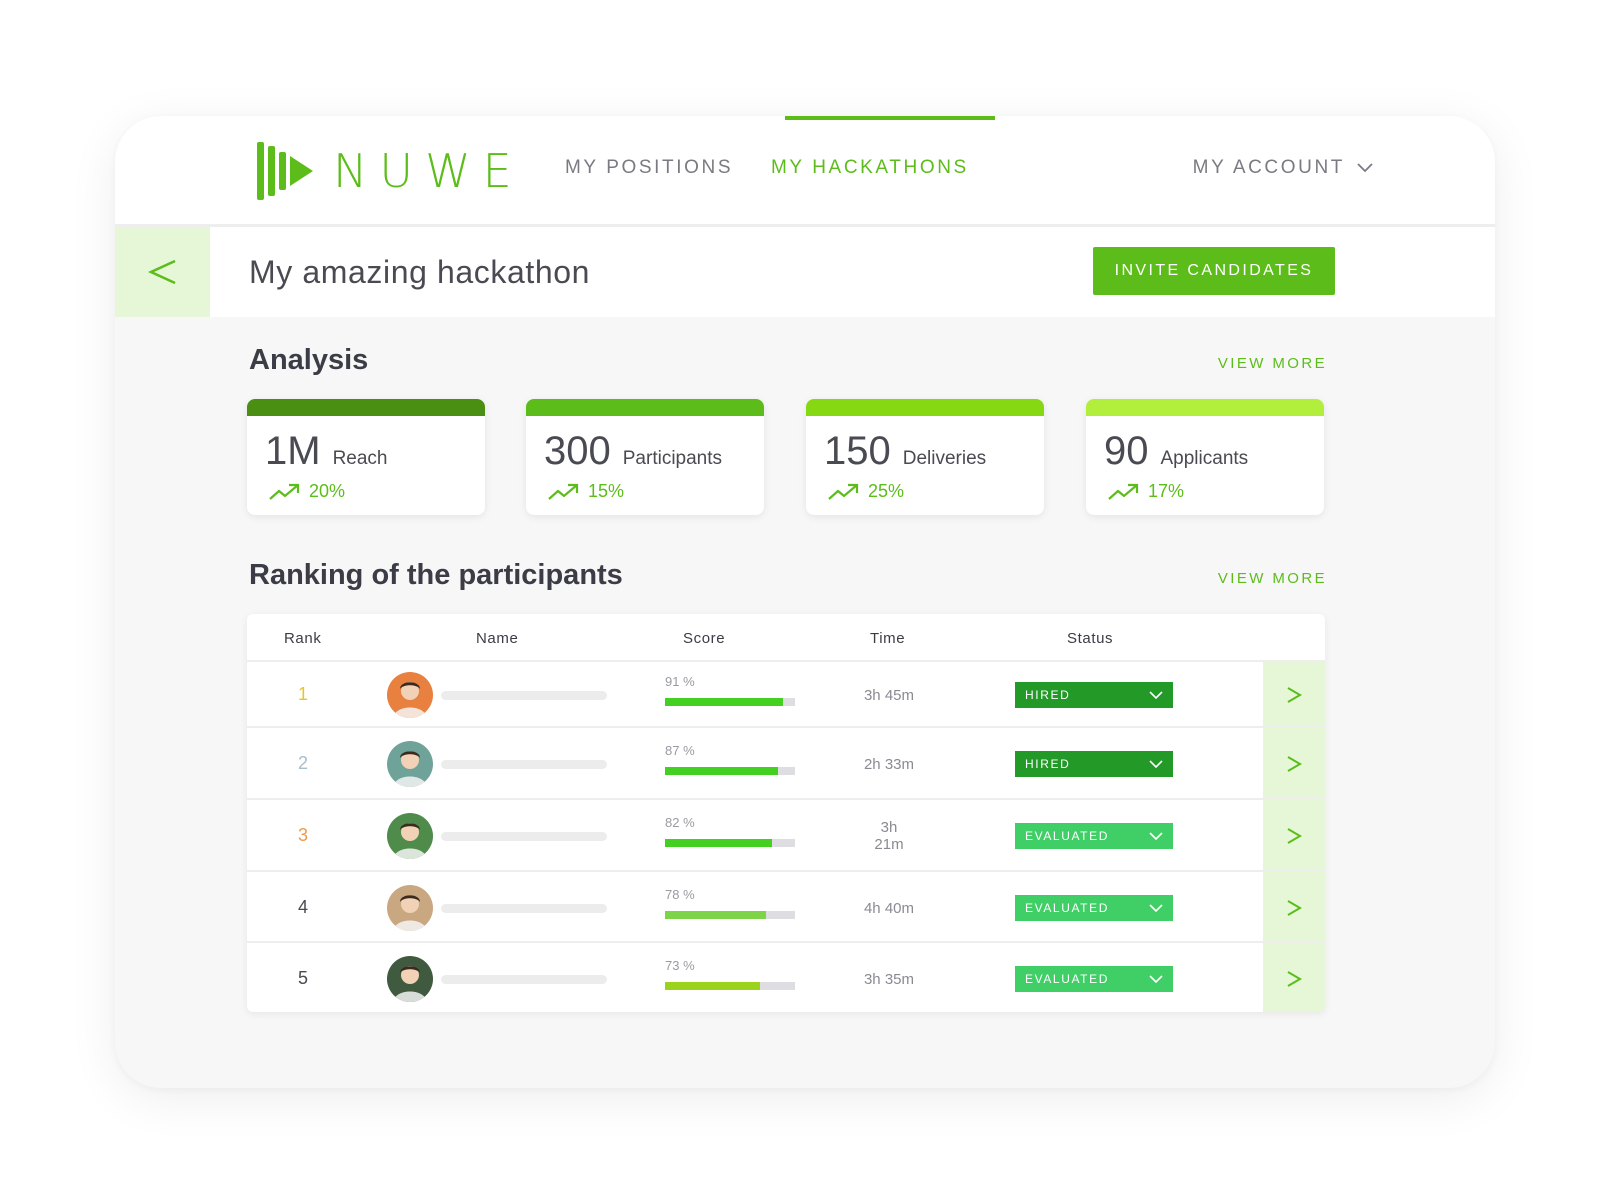 This screenshot has width=1600, height=1197. I want to click on page-title: My amazing hackathon, so click(420, 272).